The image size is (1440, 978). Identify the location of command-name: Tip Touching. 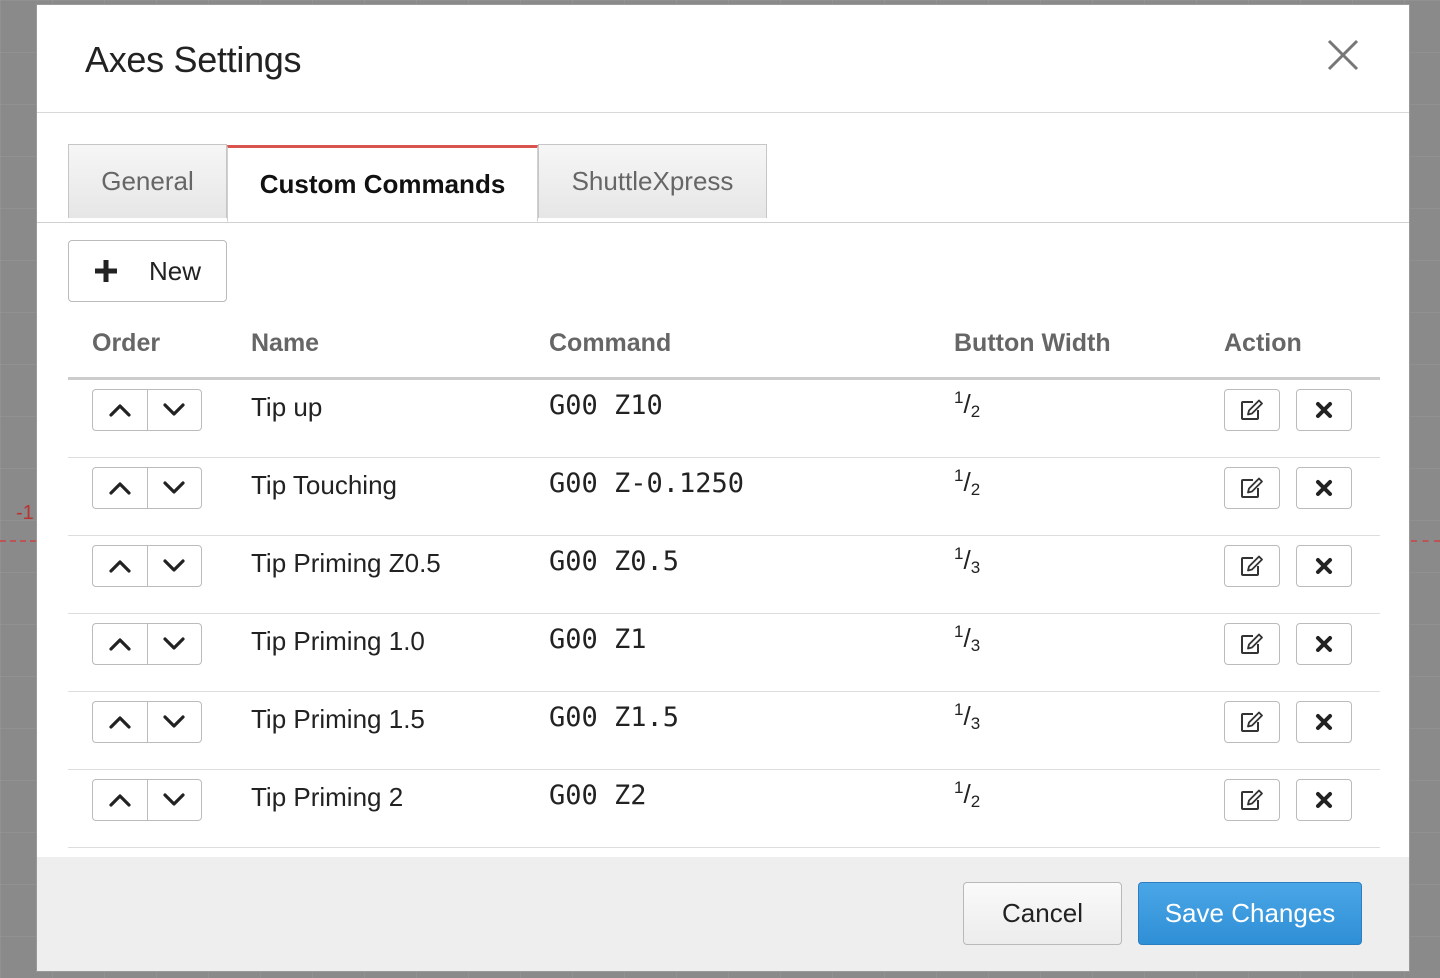
(324, 485).